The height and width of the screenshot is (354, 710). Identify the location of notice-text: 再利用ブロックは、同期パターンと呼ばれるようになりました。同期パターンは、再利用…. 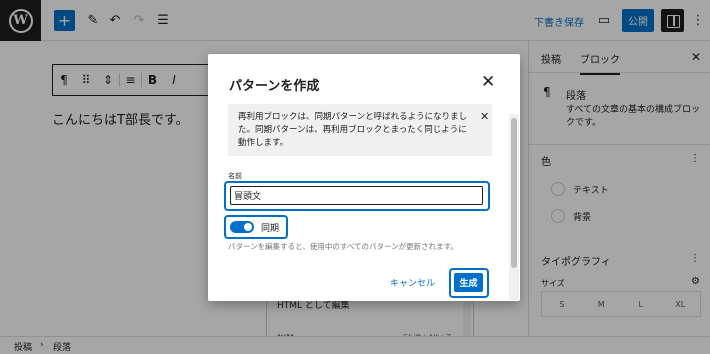
(353, 130).